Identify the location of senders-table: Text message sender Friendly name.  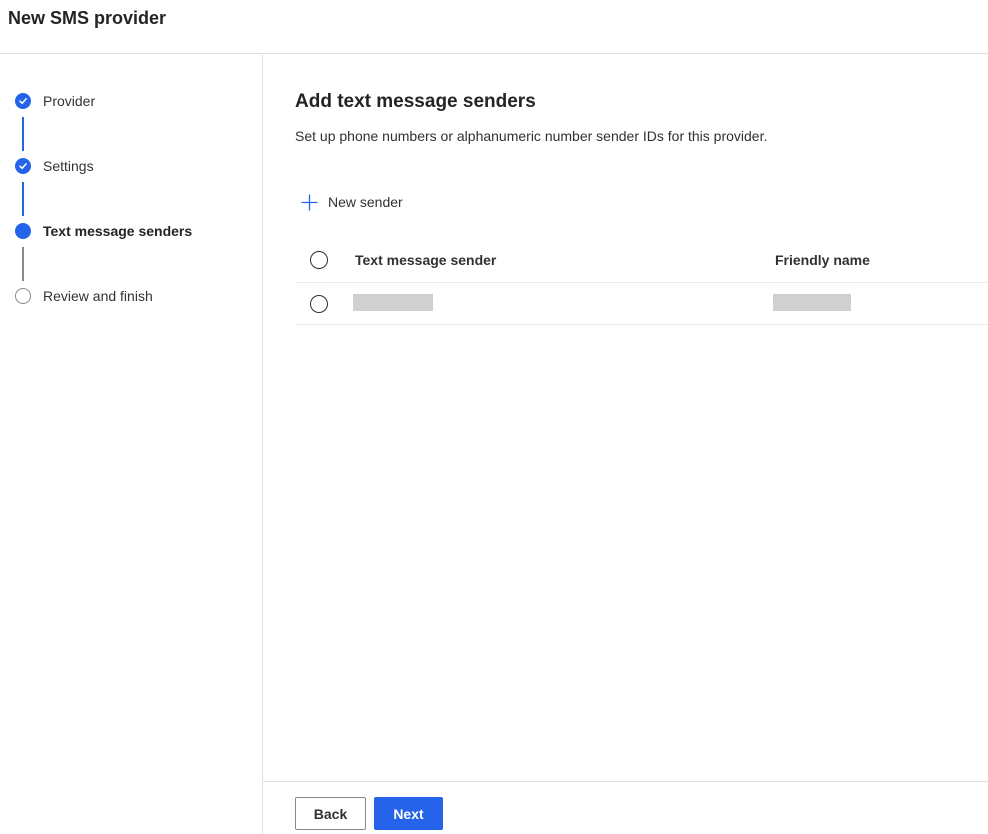
(641, 281).